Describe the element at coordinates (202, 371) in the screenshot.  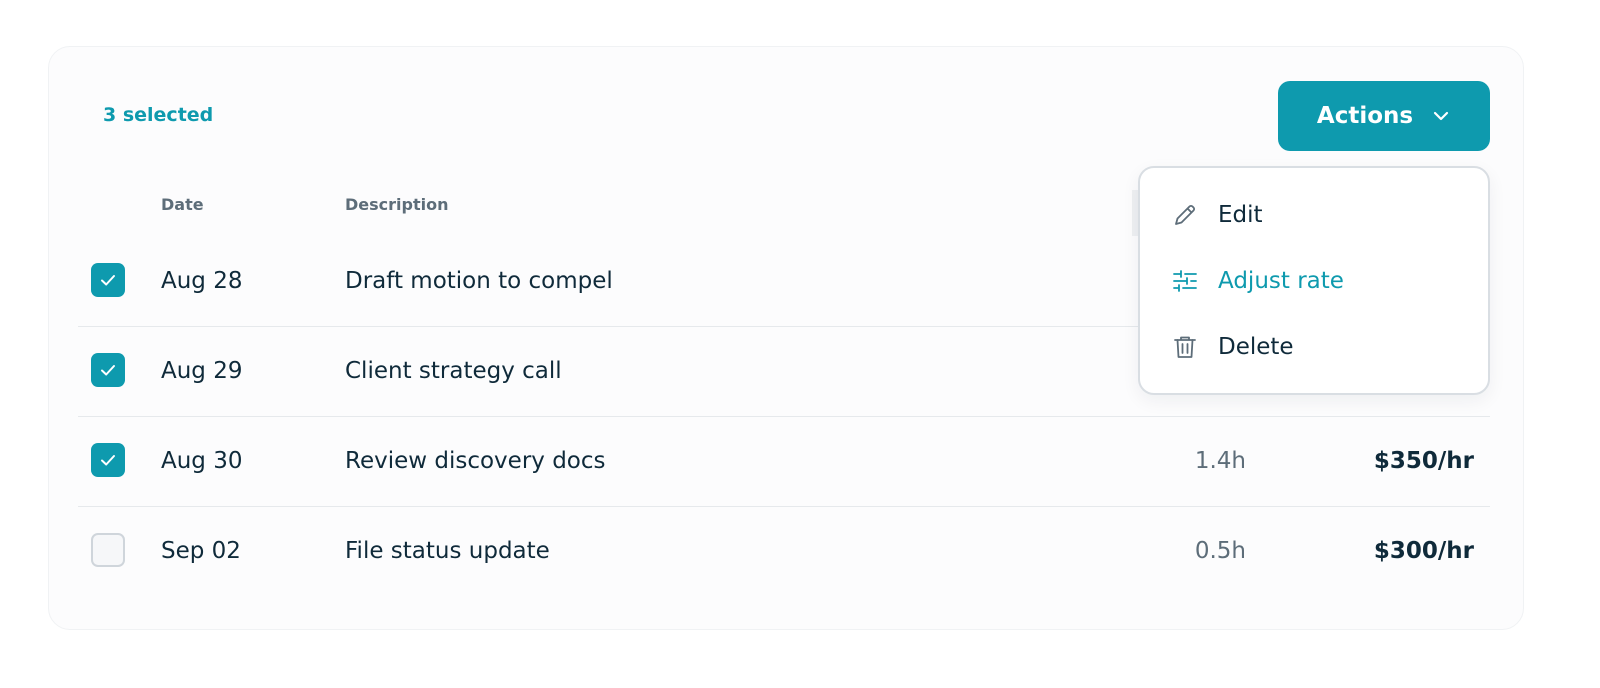
I see `row-date: Aug 29` at that location.